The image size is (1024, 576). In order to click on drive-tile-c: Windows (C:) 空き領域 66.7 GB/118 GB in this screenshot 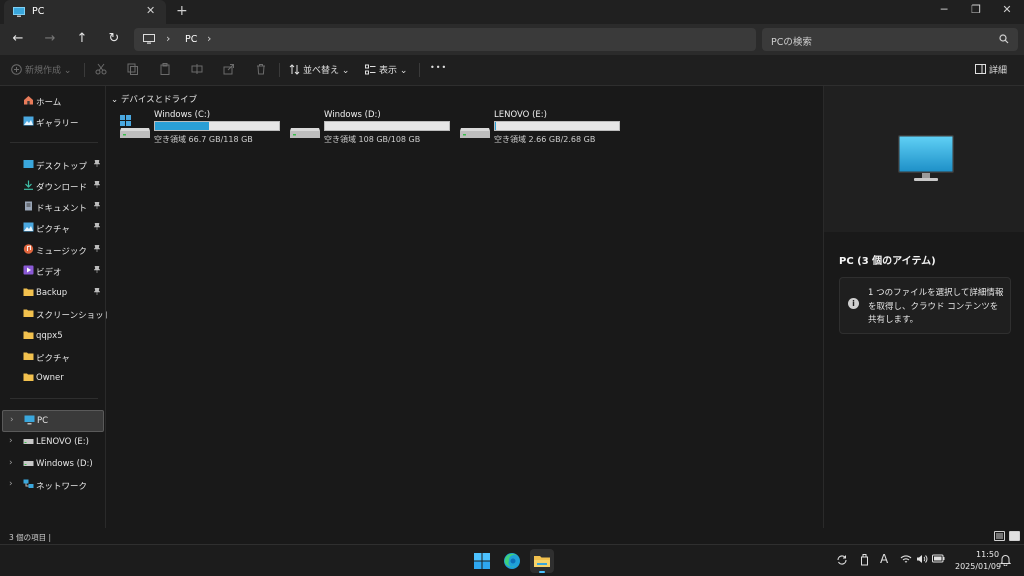, I will do `click(193, 130)`.